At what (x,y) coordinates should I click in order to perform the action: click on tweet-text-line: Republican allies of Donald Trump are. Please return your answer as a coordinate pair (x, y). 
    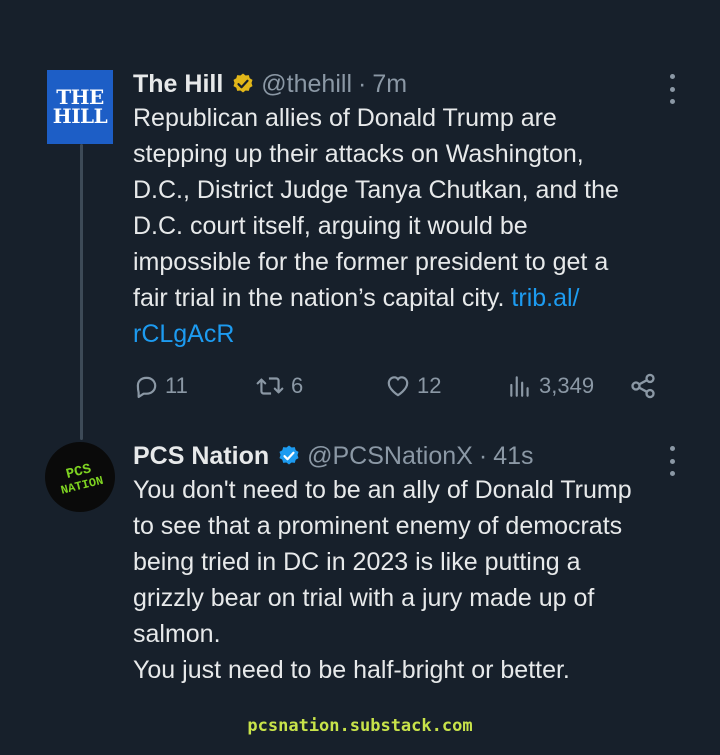
    Looking at the image, I should click on (345, 118).